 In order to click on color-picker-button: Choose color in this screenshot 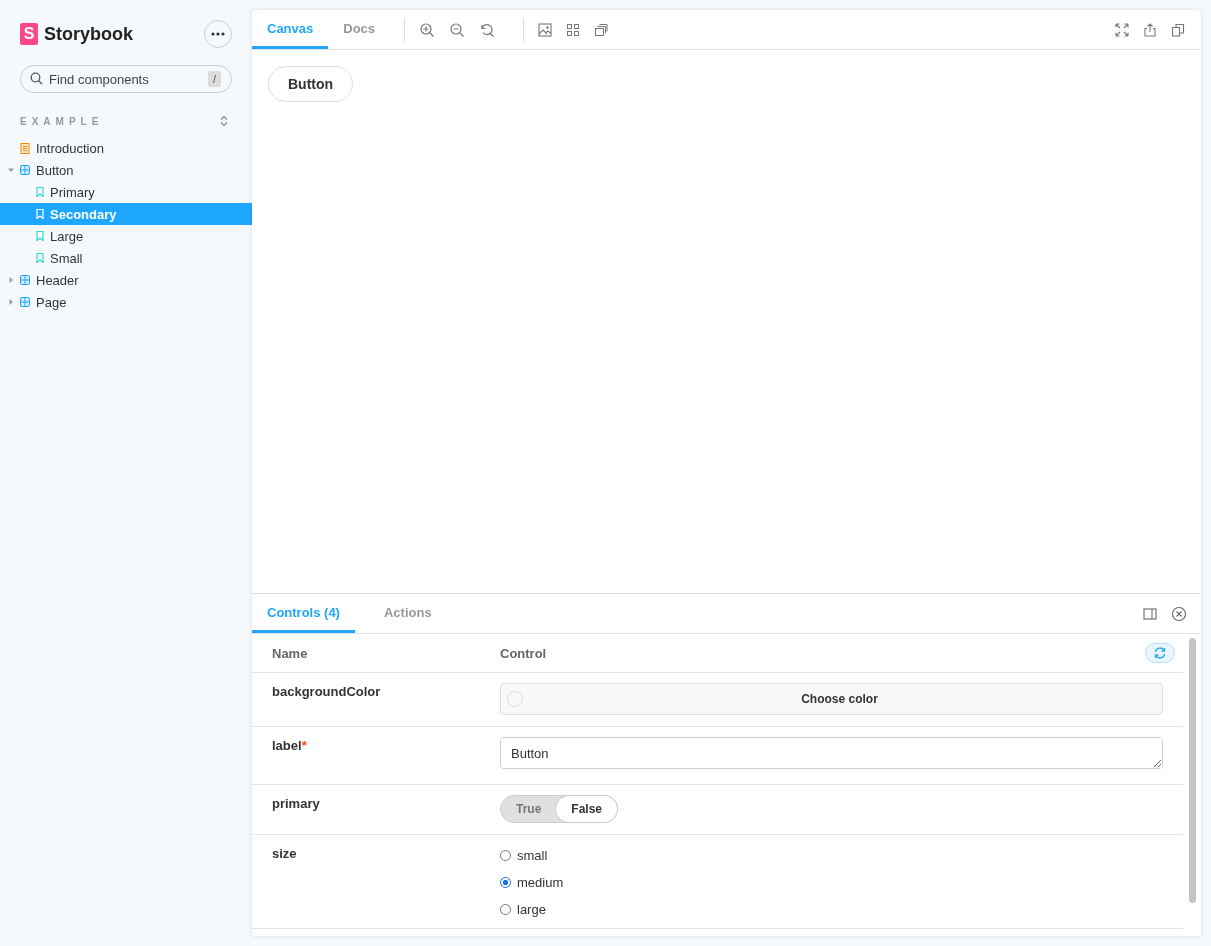, I will do `click(831, 699)`.